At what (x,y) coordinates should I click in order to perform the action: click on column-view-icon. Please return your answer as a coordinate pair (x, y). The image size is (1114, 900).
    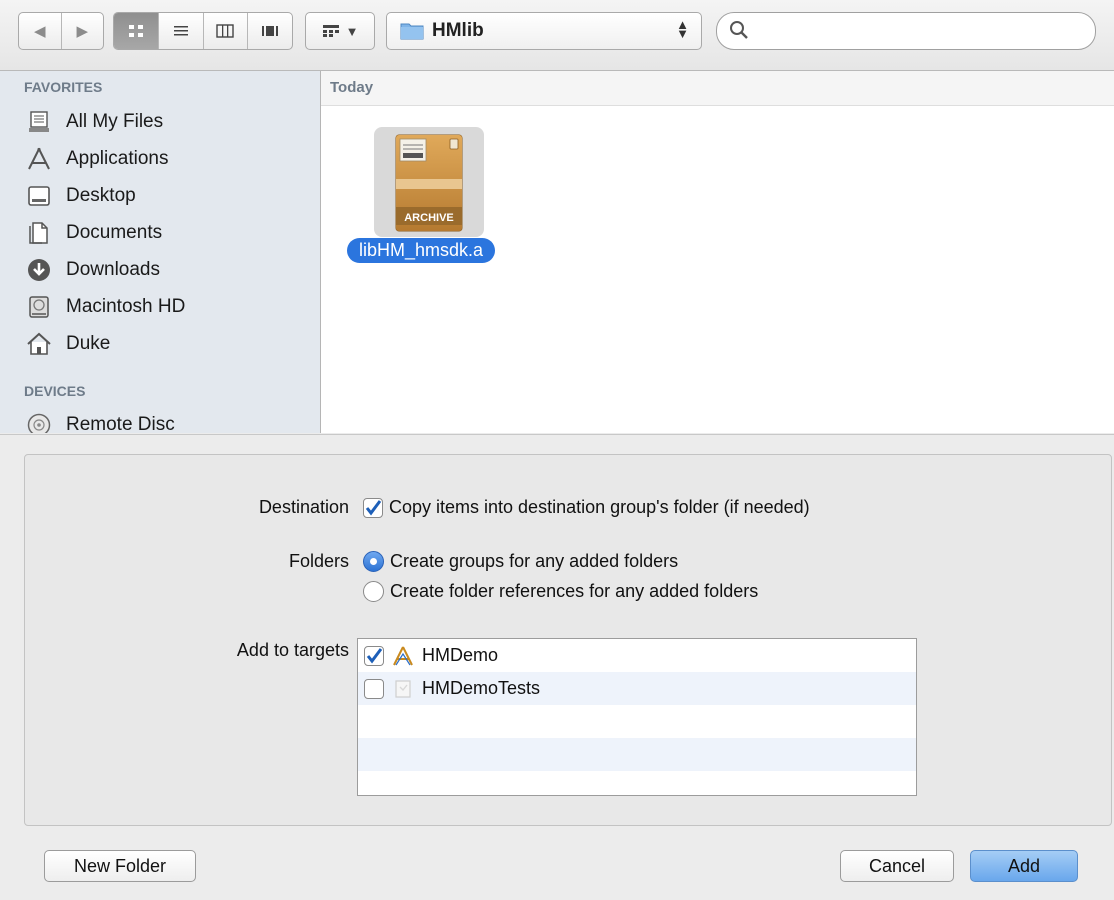
    Looking at the image, I should click on (225, 31).